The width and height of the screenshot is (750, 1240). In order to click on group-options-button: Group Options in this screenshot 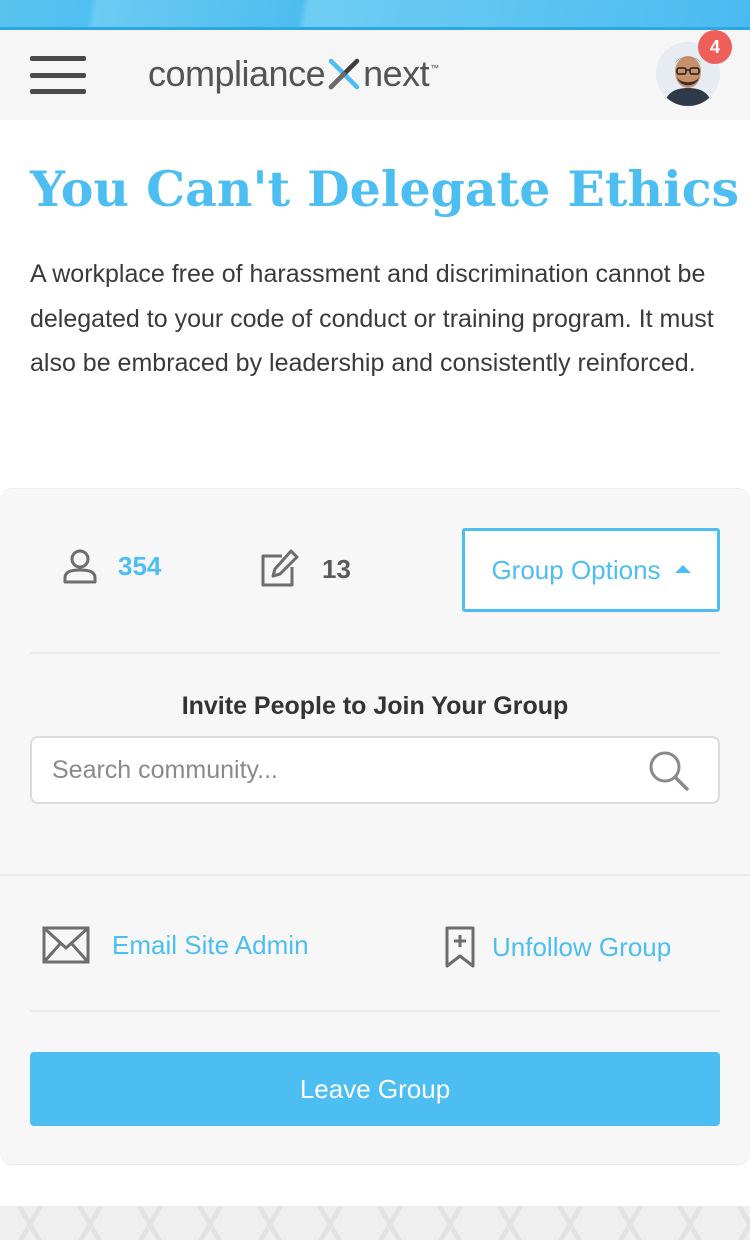, I will do `click(591, 570)`.